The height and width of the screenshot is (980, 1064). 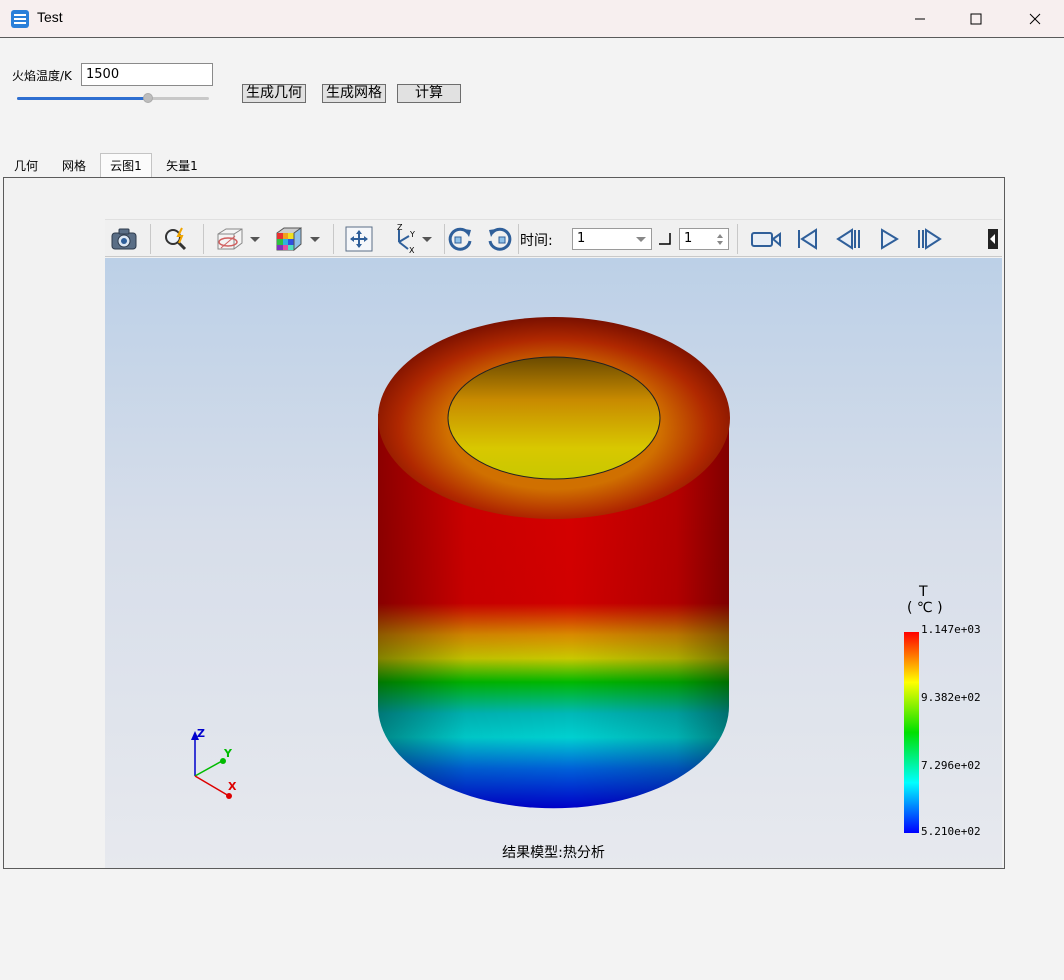 What do you see at coordinates (412, 234) in the screenshot?
I see `svg-text: Y` at bounding box center [412, 234].